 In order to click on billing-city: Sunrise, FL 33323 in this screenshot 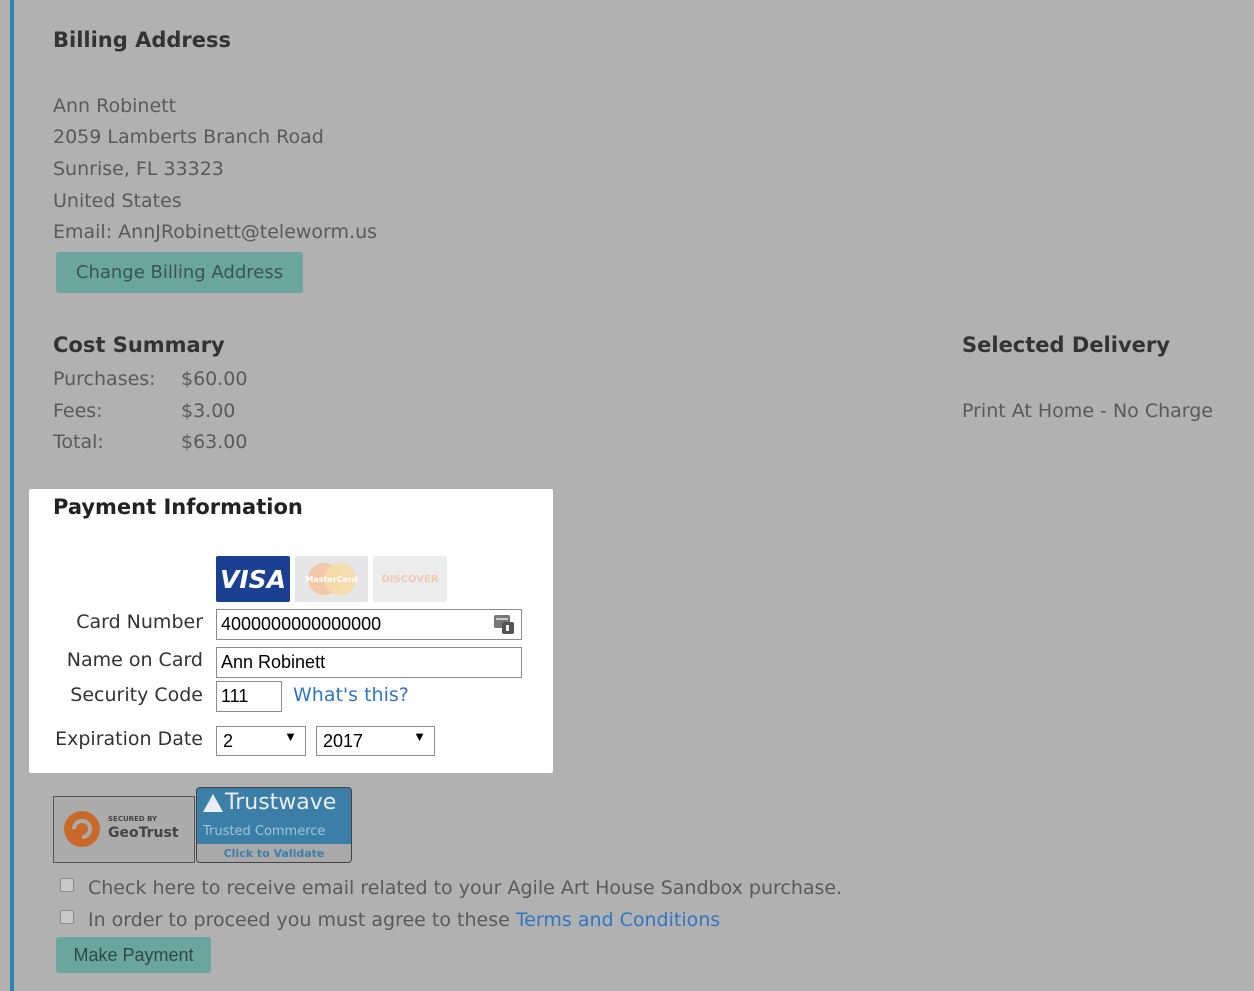, I will do `click(138, 169)`.